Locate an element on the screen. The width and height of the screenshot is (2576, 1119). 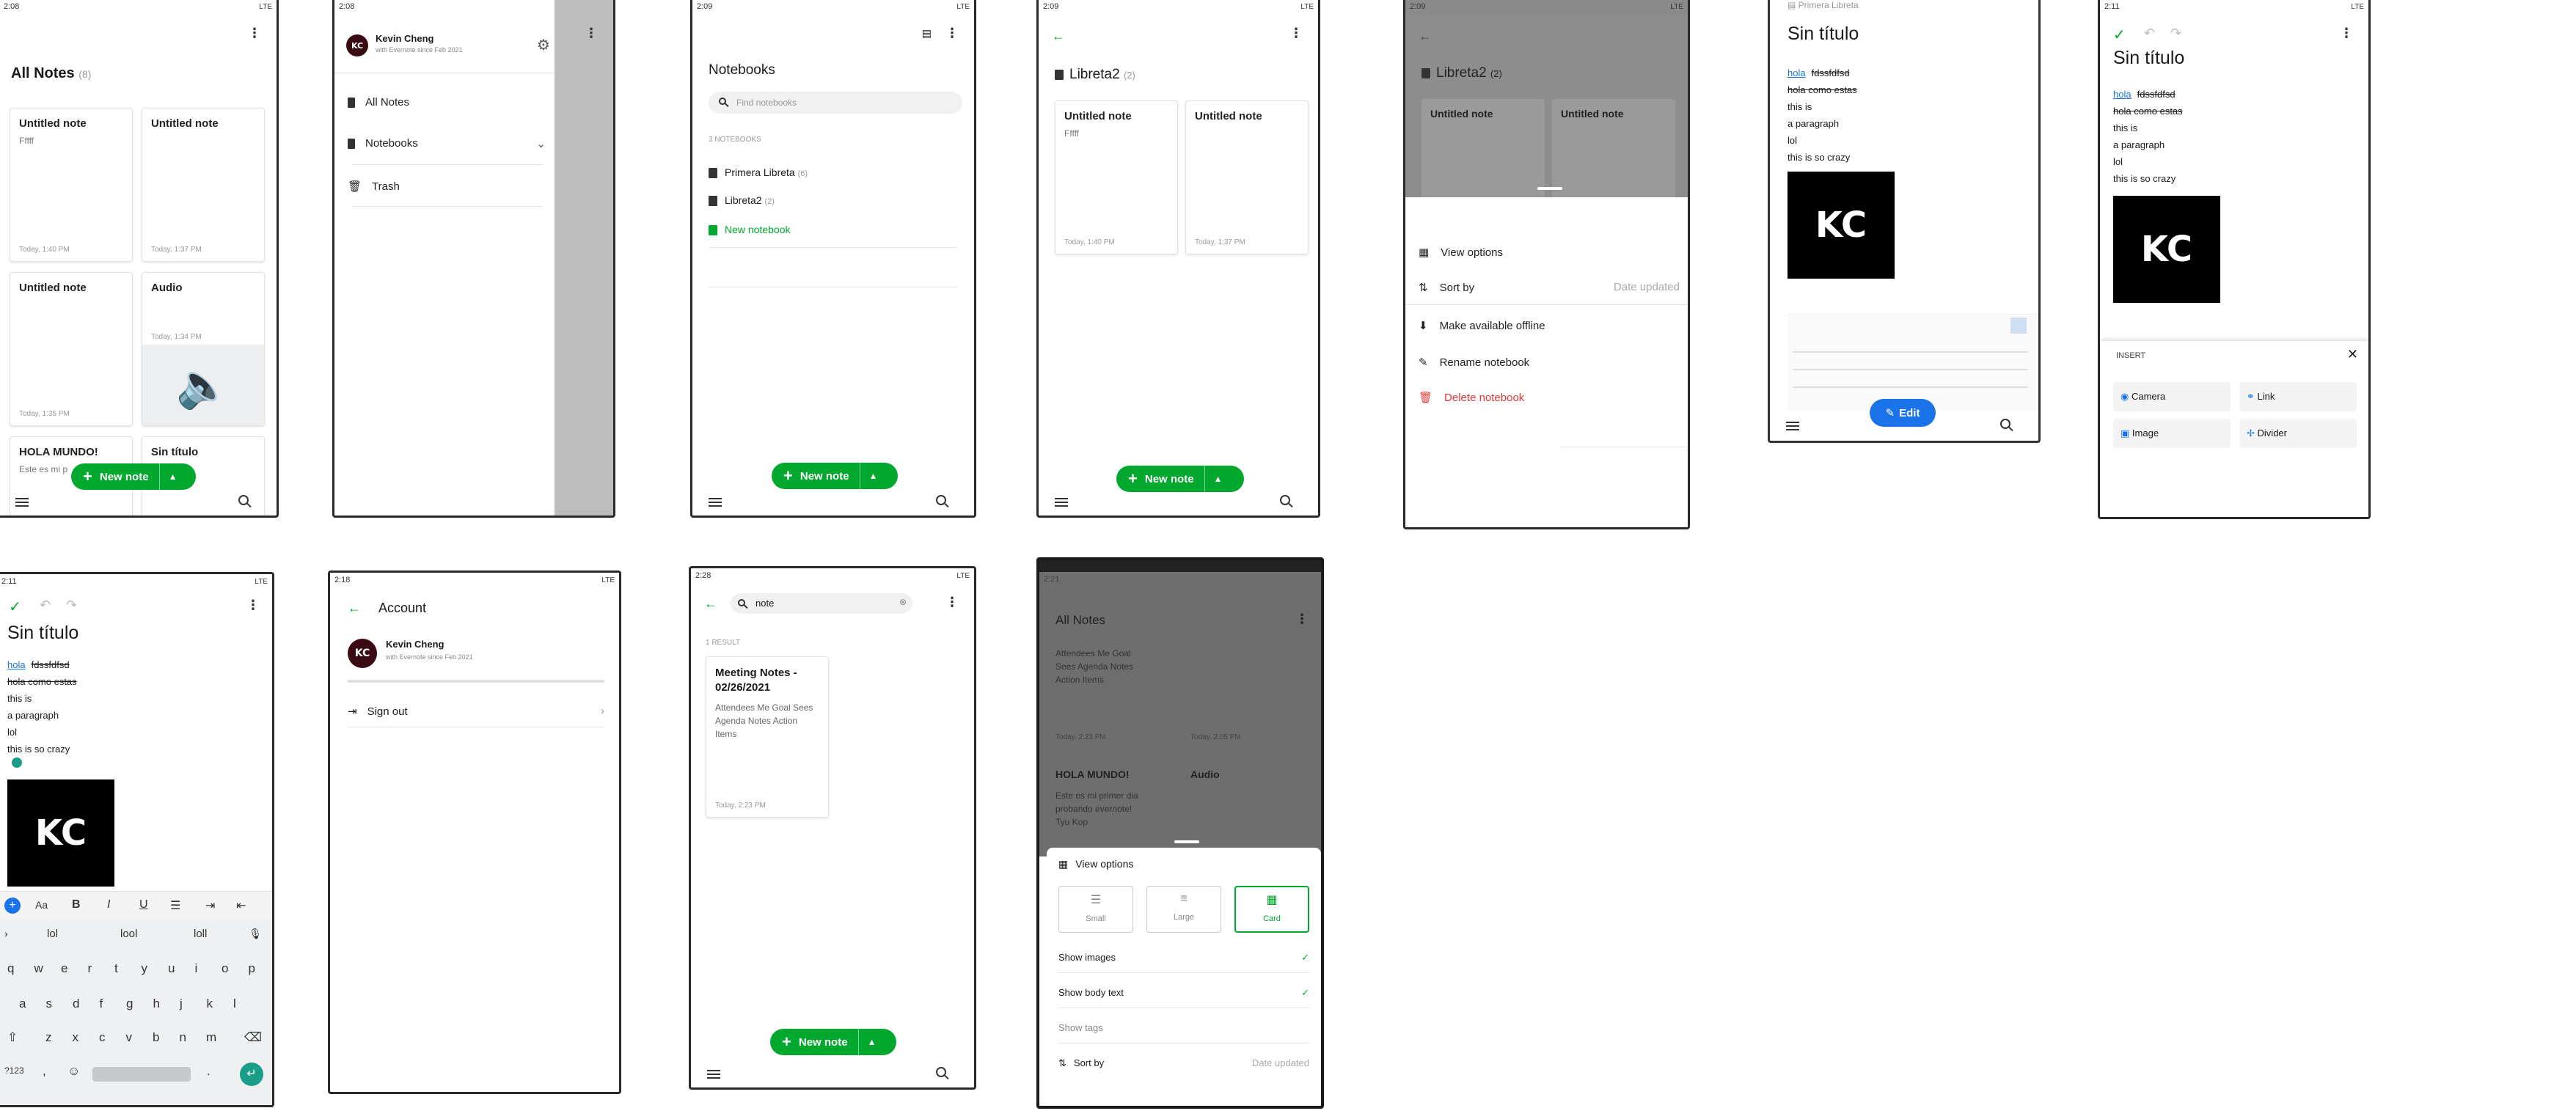
sign-out-row: ⇥ Sign out › is located at coordinates (476, 712).